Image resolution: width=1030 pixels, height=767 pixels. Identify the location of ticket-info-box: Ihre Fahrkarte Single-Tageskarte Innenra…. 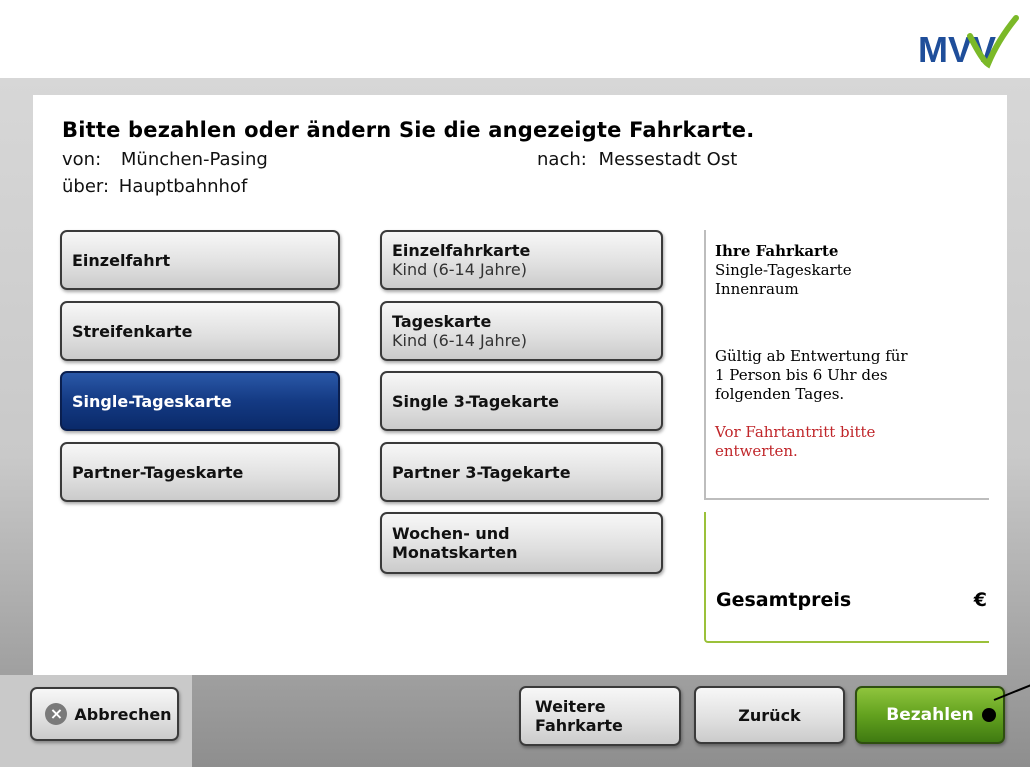
(846, 365).